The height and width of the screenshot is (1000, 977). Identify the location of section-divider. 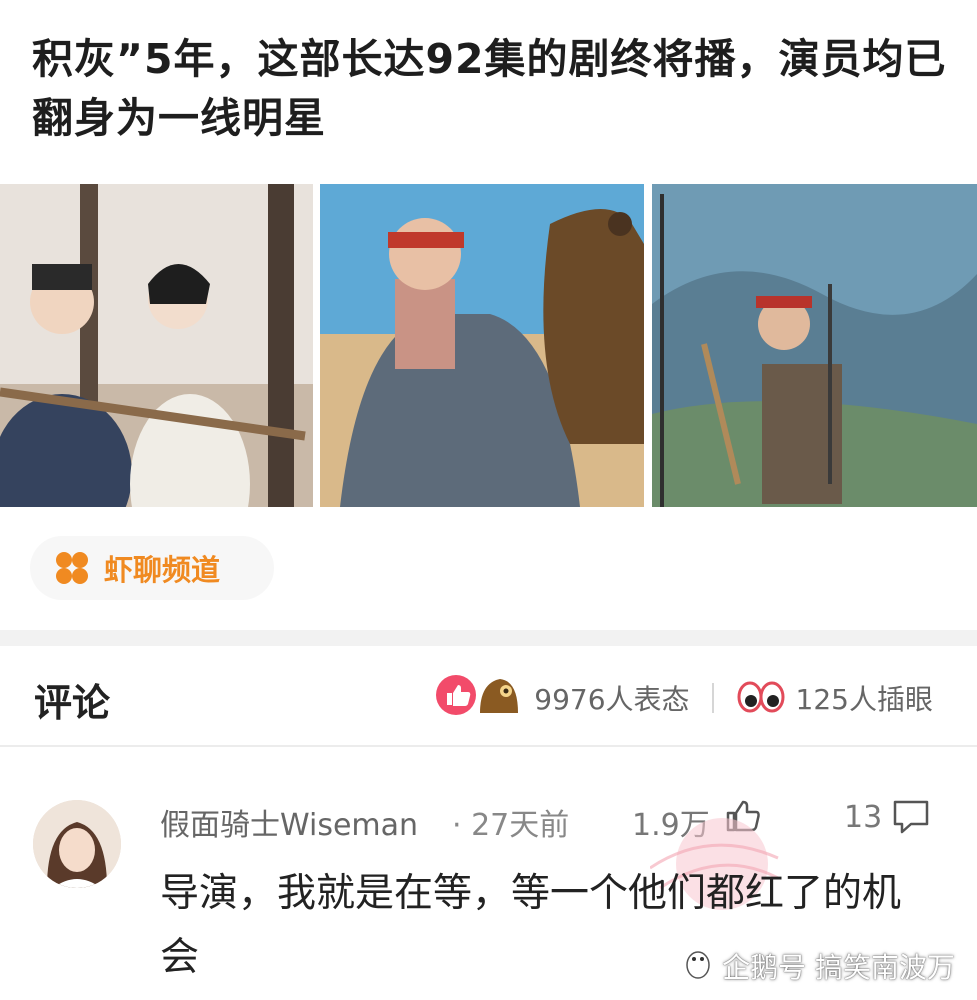
(488, 638).